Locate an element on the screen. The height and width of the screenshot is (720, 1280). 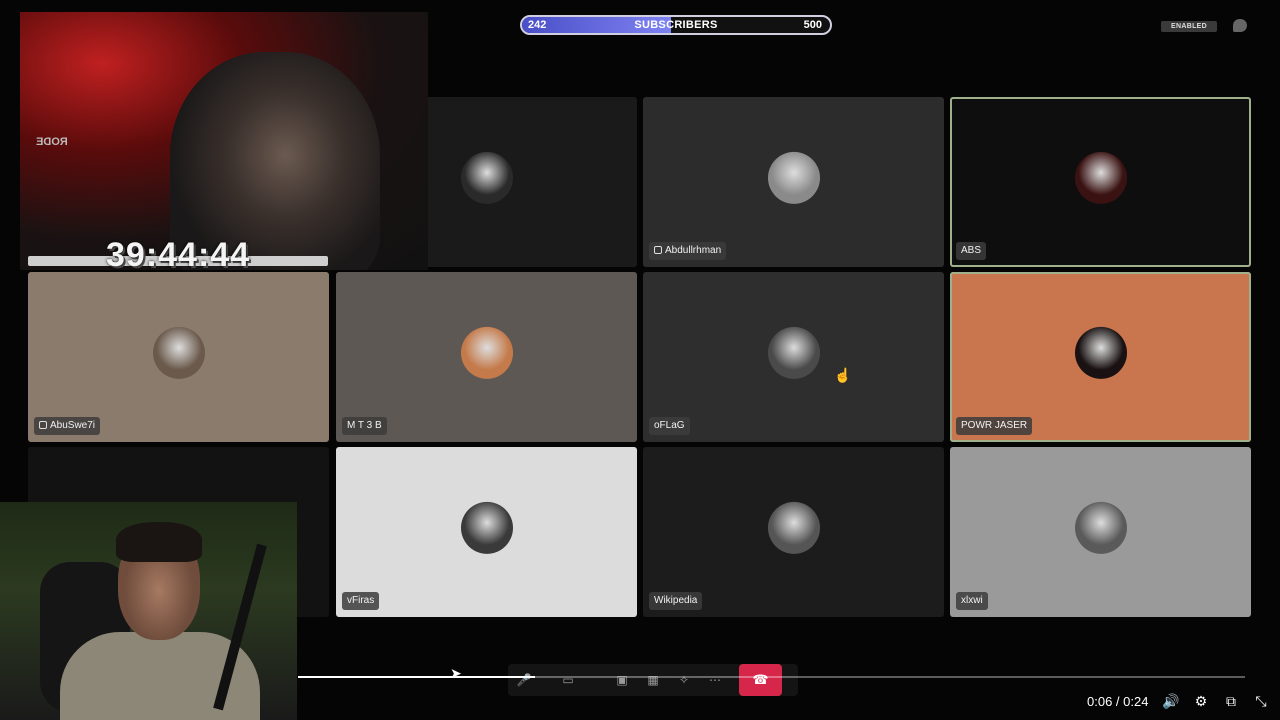
participant-tile: Abdullrhman is located at coordinates (793, 182).